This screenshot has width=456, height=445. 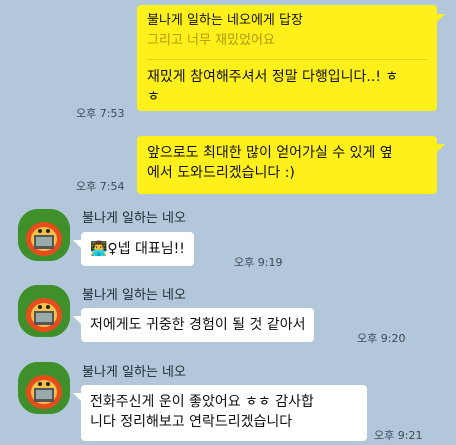 I want to click on message-time: 오후 9:20, so click(x=381, y=338).